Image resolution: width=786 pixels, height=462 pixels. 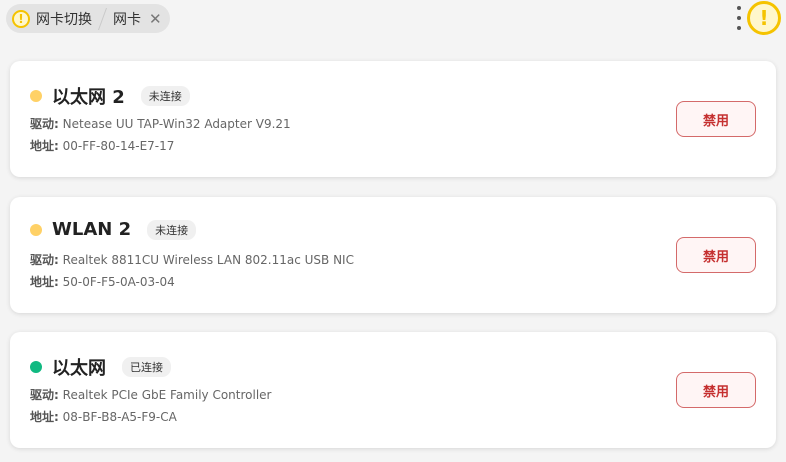 I want to click on adapter-title-row: 以太网 2 未连接, so click(x=110, y=96).